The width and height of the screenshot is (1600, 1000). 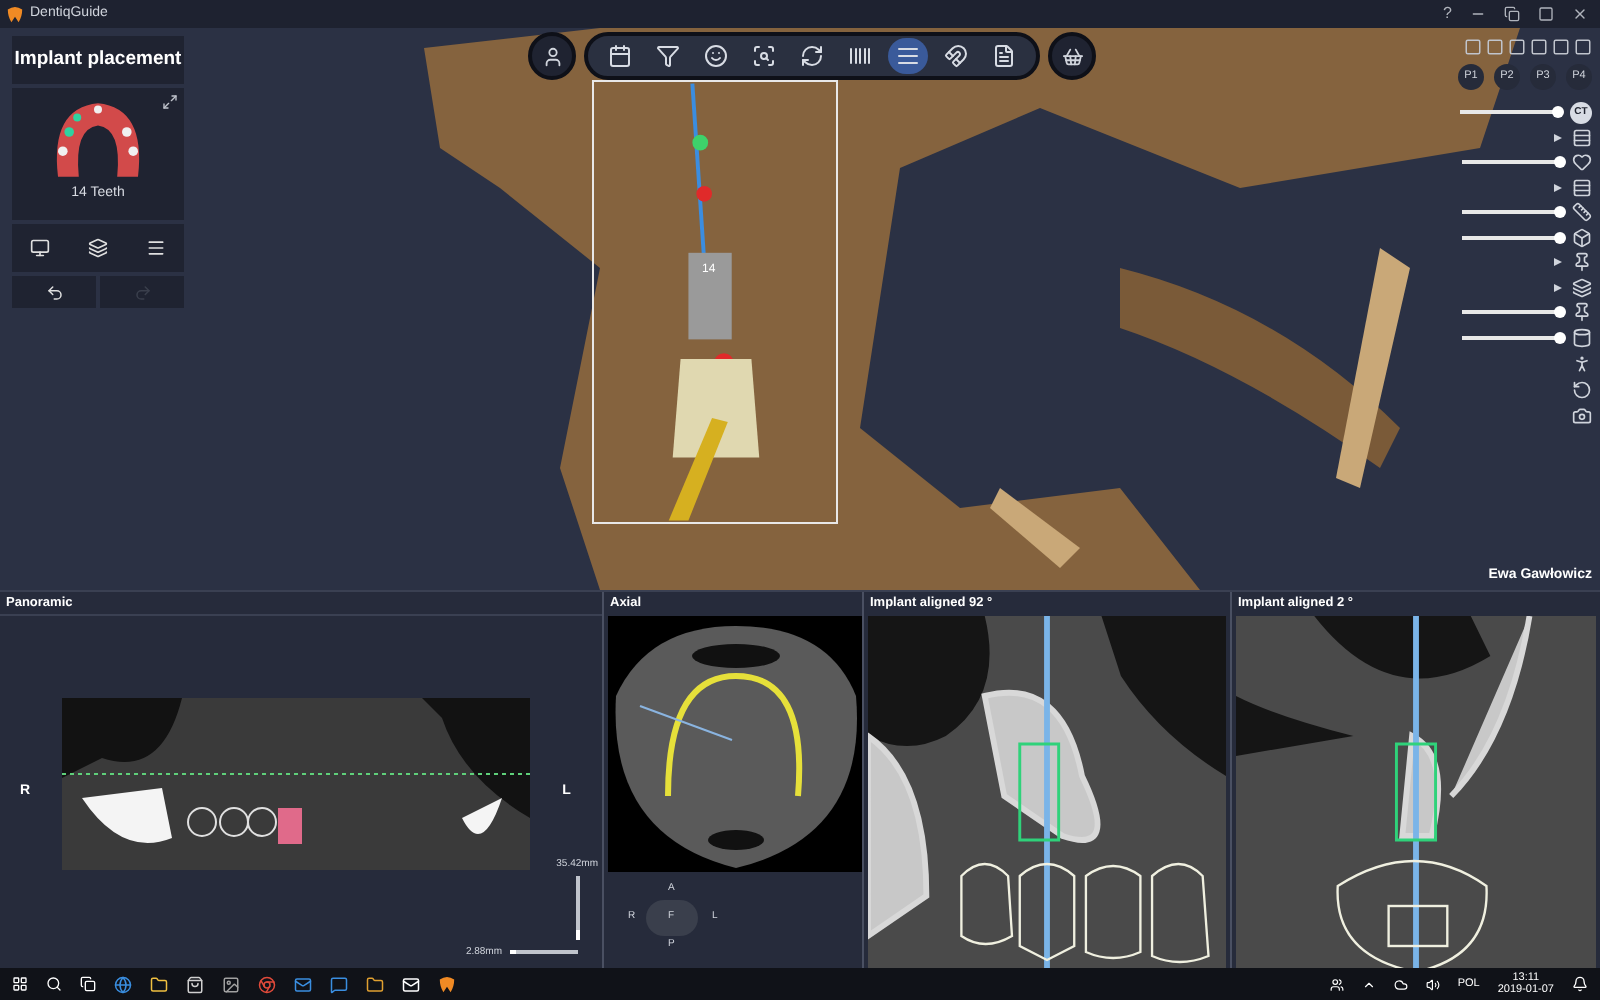 What do you see at coordinates (764, 56) in the screenshot?
I see `scan-icon` at bounding box center [764, 56].